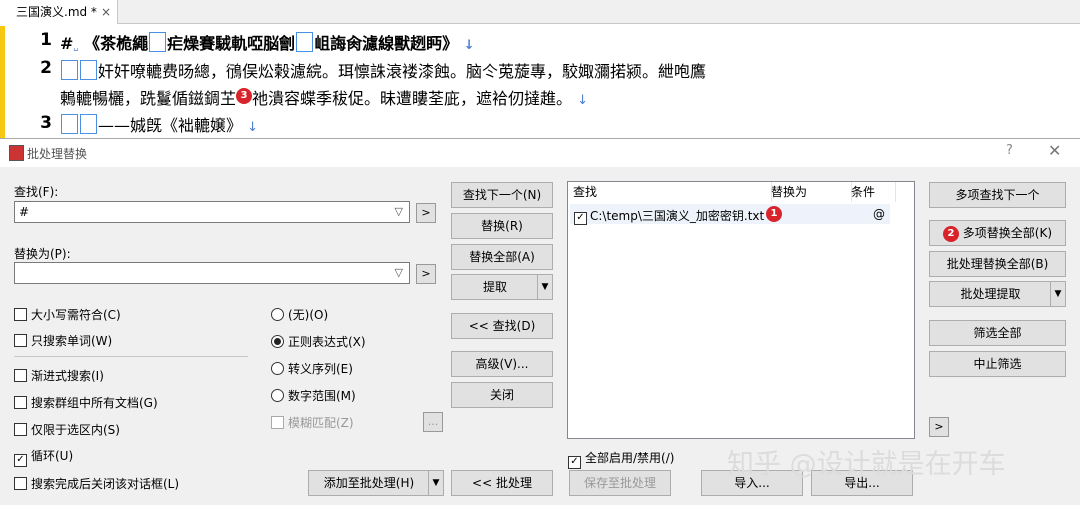 The width and height of the screenshot is (1080, 505). I want to click on radio-escape: 转义序列(E), so click(312, 368).